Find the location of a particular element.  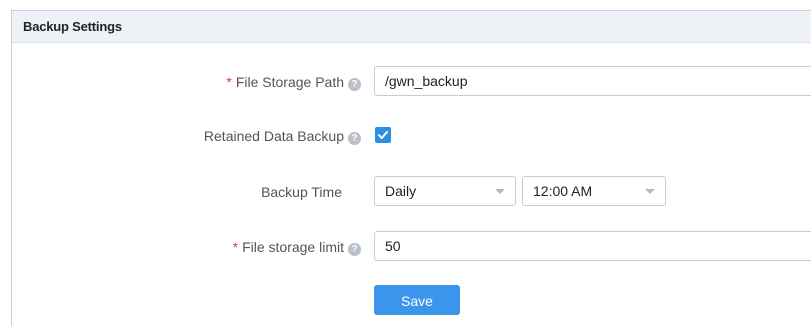

file-storage-limit-label-group: * File storage limit? is located at coordinates (297, 247).